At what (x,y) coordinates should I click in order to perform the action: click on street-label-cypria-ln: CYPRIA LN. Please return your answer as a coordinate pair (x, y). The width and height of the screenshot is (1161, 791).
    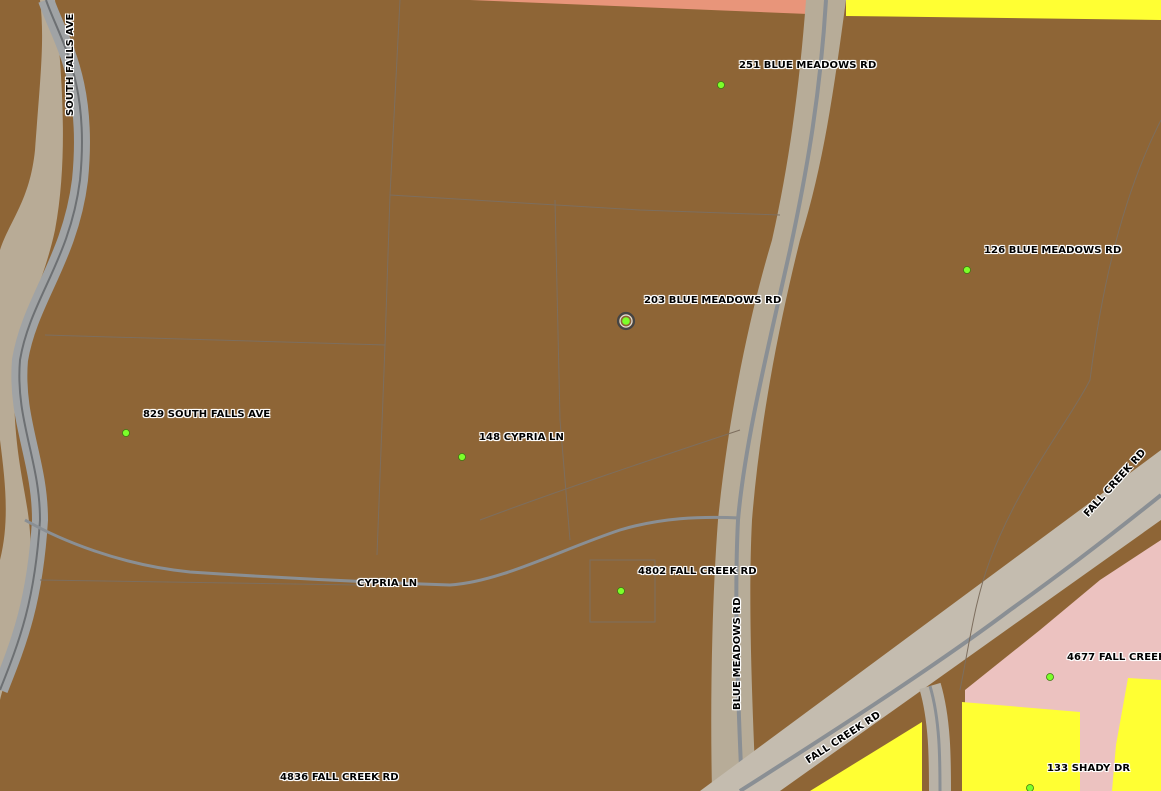
    Looking at the image, I should click on (387, 583).